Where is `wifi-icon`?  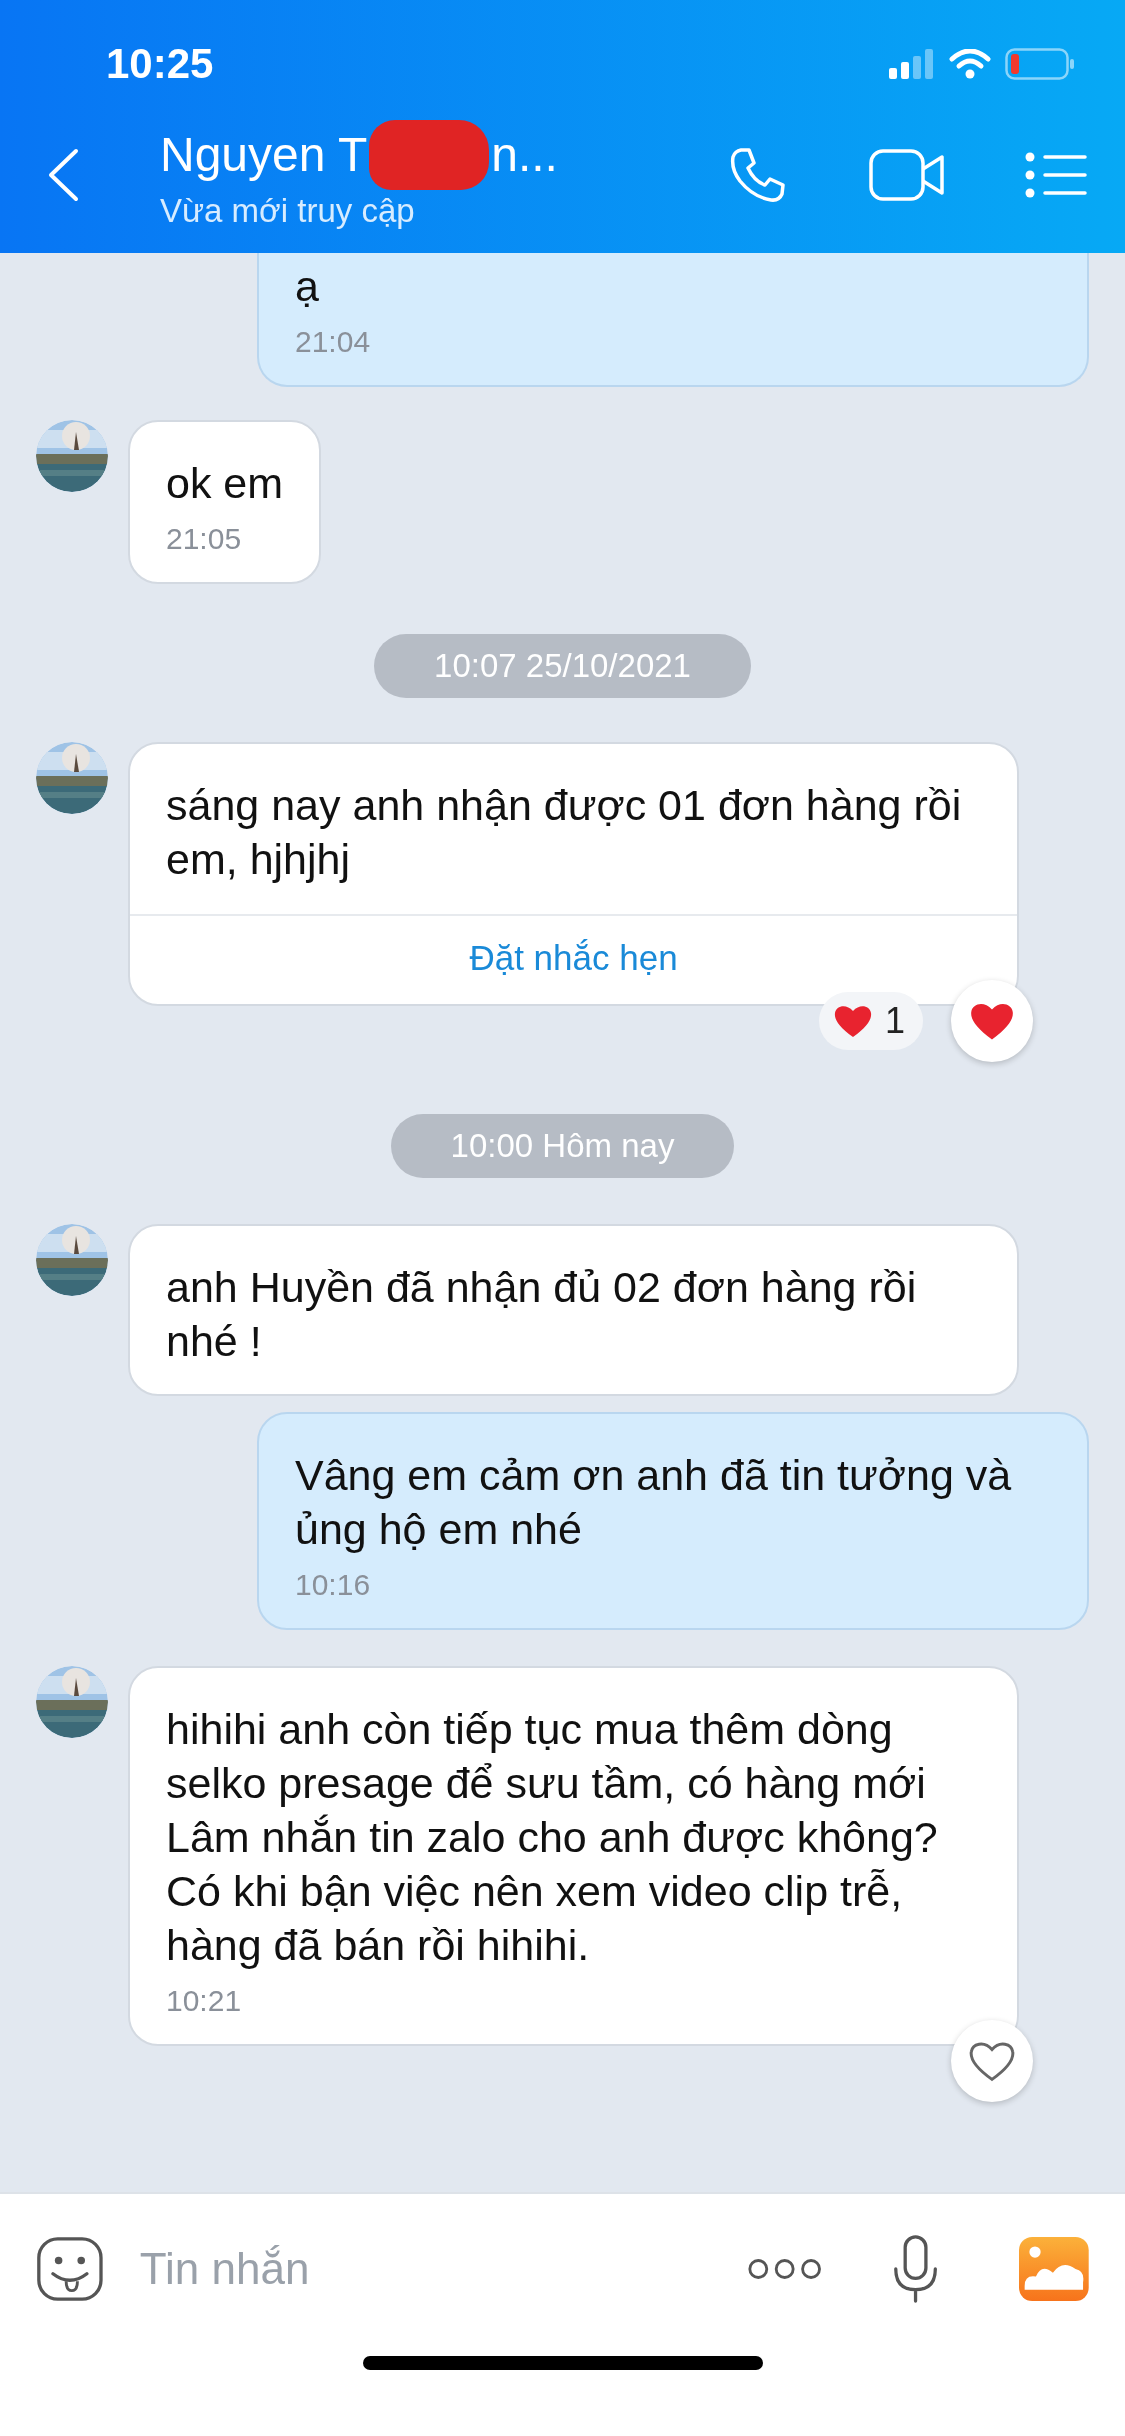 wifi-icon is located at coordinates (970, 64).